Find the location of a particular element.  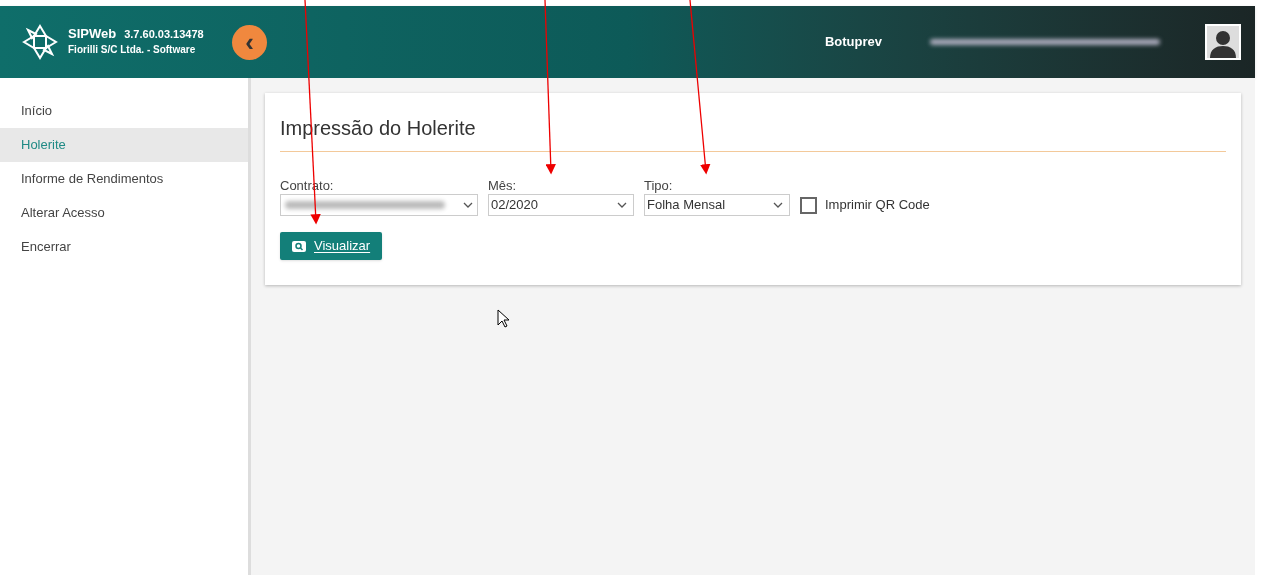

app-name: SIPWeb is located at coordinates (92, 34).